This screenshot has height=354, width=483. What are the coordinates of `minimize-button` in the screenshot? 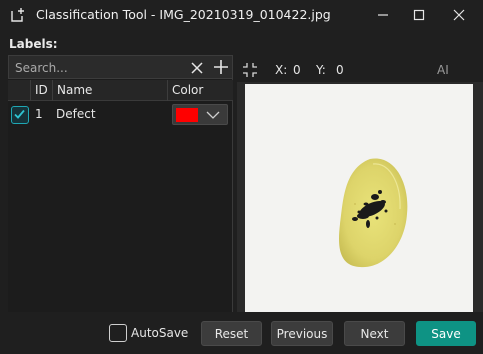 It's located at (383, 15).